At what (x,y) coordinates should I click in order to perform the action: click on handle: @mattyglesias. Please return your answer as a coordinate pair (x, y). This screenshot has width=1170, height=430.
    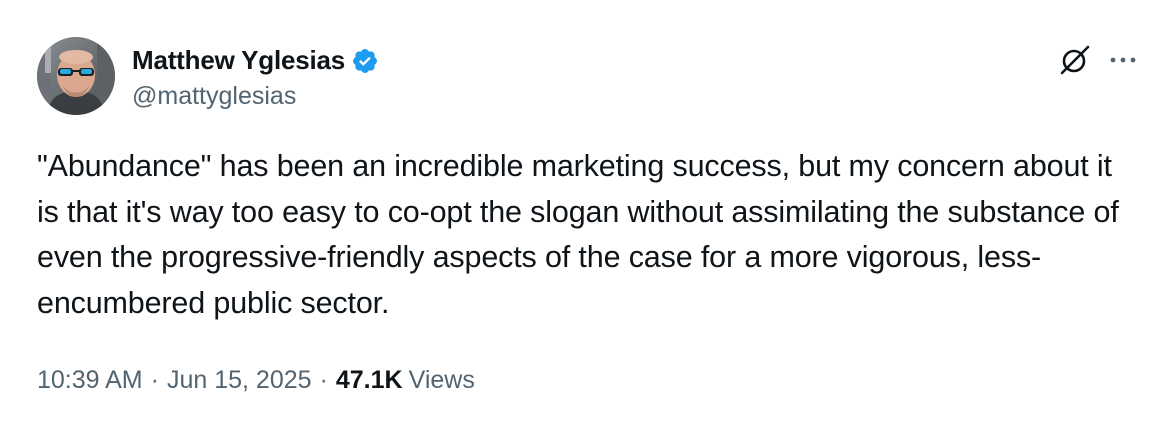
    Looking at the image, I should click on (255, 96).